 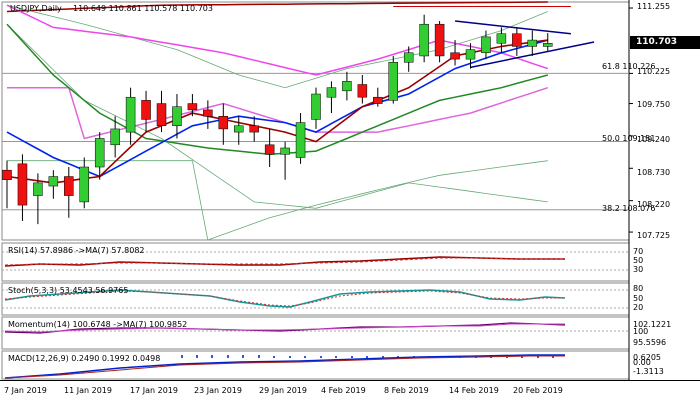 What do you see at coordinates (343, 390) in the screenshot?
I see `date-label: 4 Feb 2019` at bounding box center [343, 390].